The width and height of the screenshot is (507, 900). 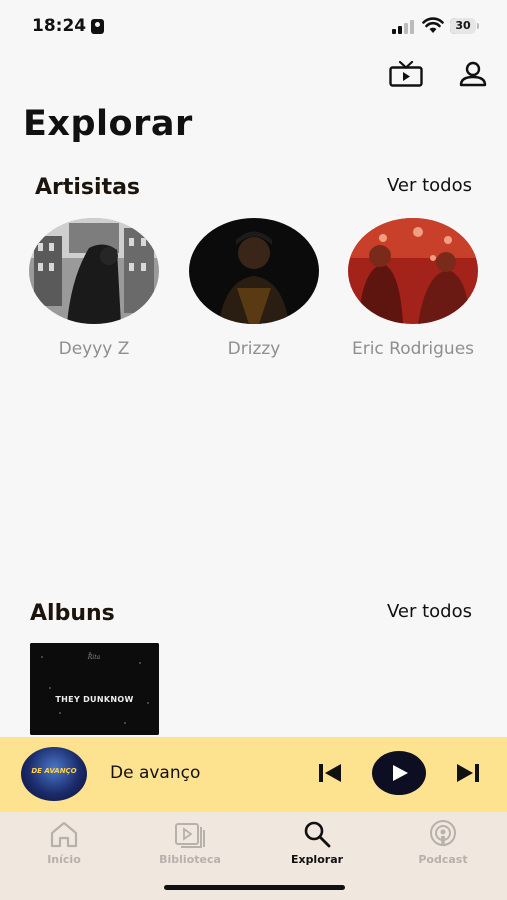 I want to click on battery-percent: 30, so click(x=463, y=25).